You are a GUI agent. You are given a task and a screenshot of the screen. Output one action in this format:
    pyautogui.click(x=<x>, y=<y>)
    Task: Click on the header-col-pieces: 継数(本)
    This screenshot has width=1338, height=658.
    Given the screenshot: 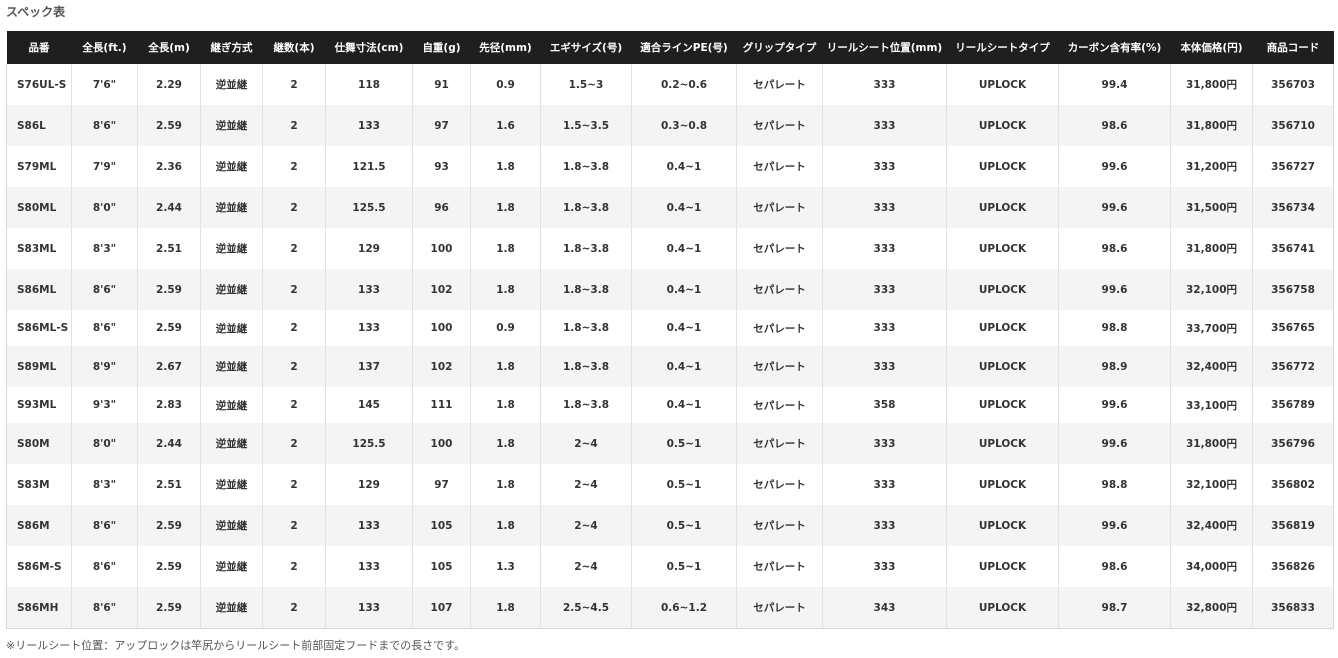 What is the action you would take?
    pyautogui.click(x=294, y=47)
    